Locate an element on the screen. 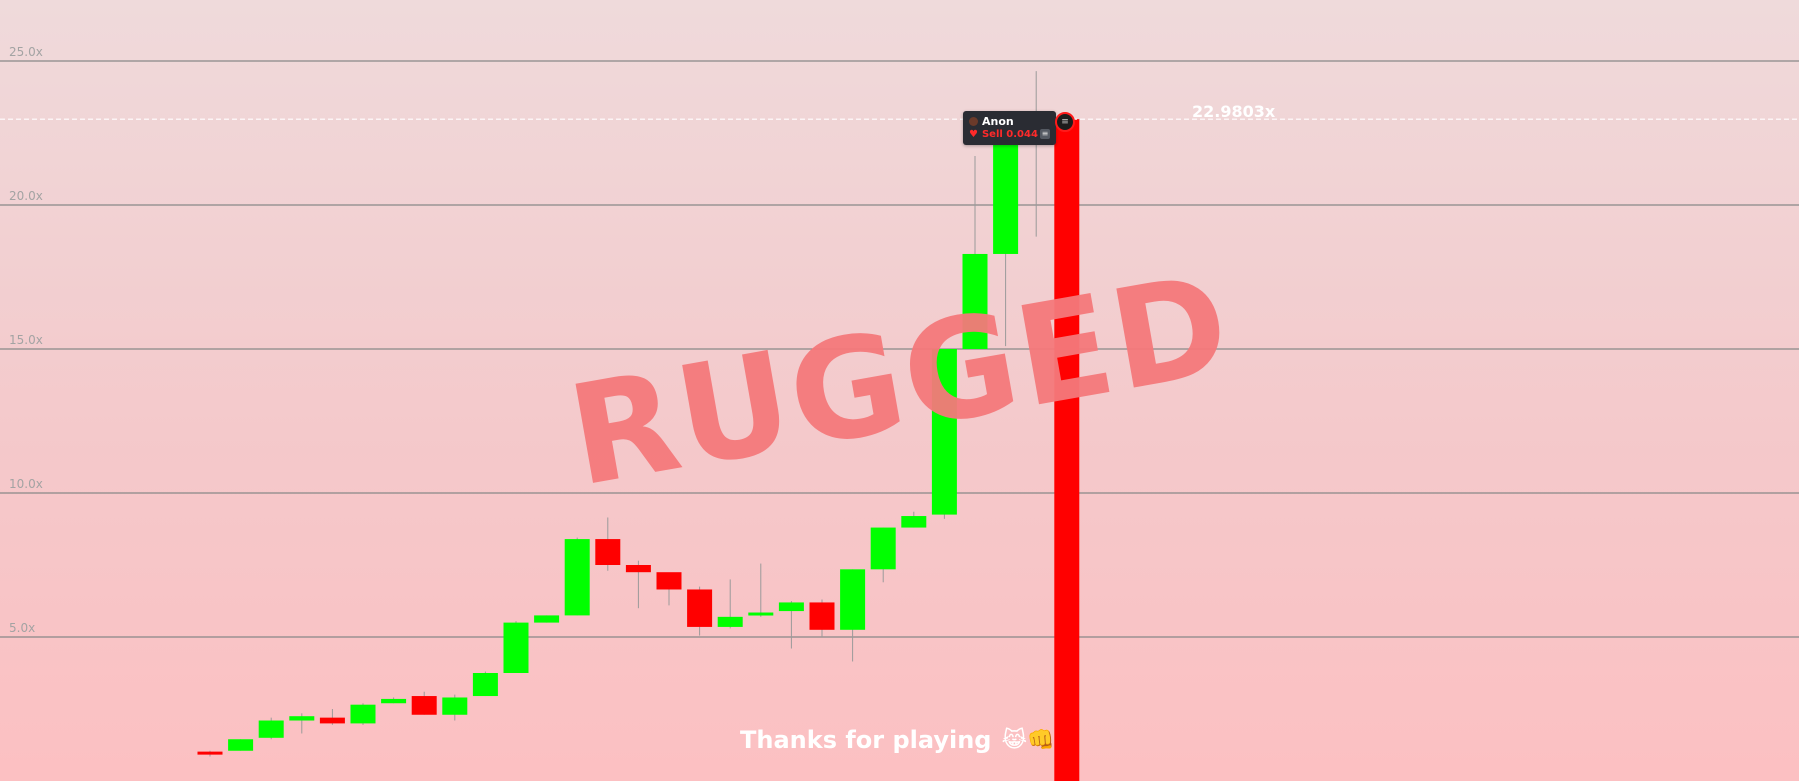  y-tick-label: 25.0x is located at coordinates (26, 52).